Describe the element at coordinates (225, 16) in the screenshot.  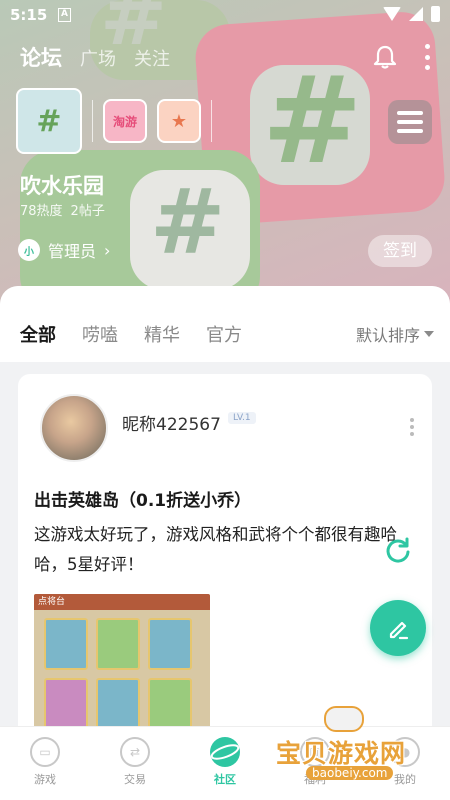
I see `status-bar: 5:15 A` at that location.